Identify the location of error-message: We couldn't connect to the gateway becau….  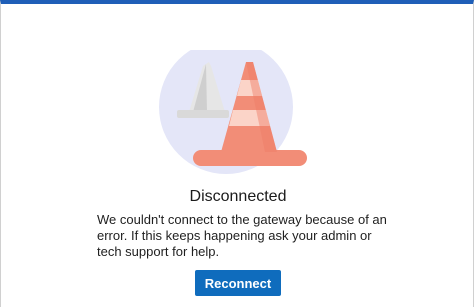
(242, 235).